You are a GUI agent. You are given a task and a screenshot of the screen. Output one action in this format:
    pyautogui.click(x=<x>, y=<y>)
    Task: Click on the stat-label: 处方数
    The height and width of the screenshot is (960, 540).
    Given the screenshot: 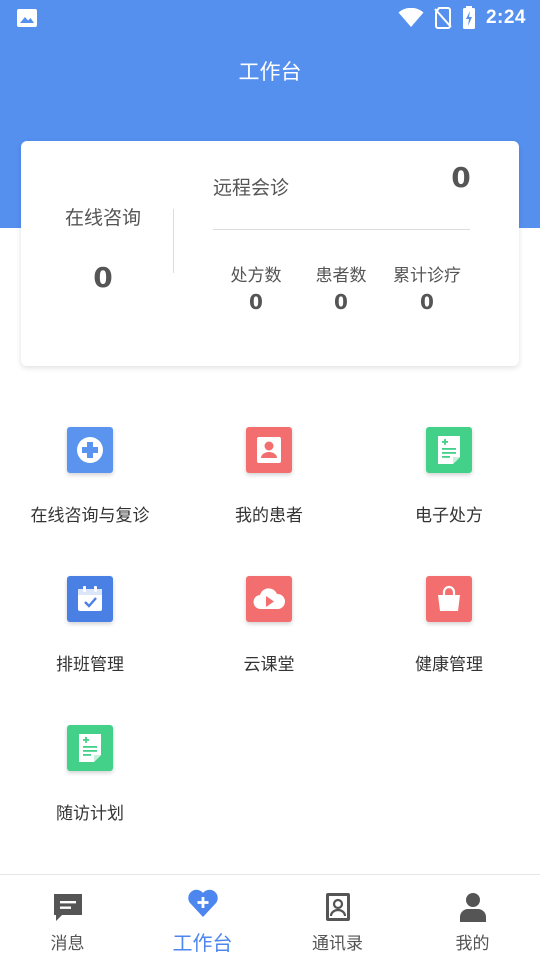 What is the action you would take?
    pyautogui.click(x=256, y=276)
    